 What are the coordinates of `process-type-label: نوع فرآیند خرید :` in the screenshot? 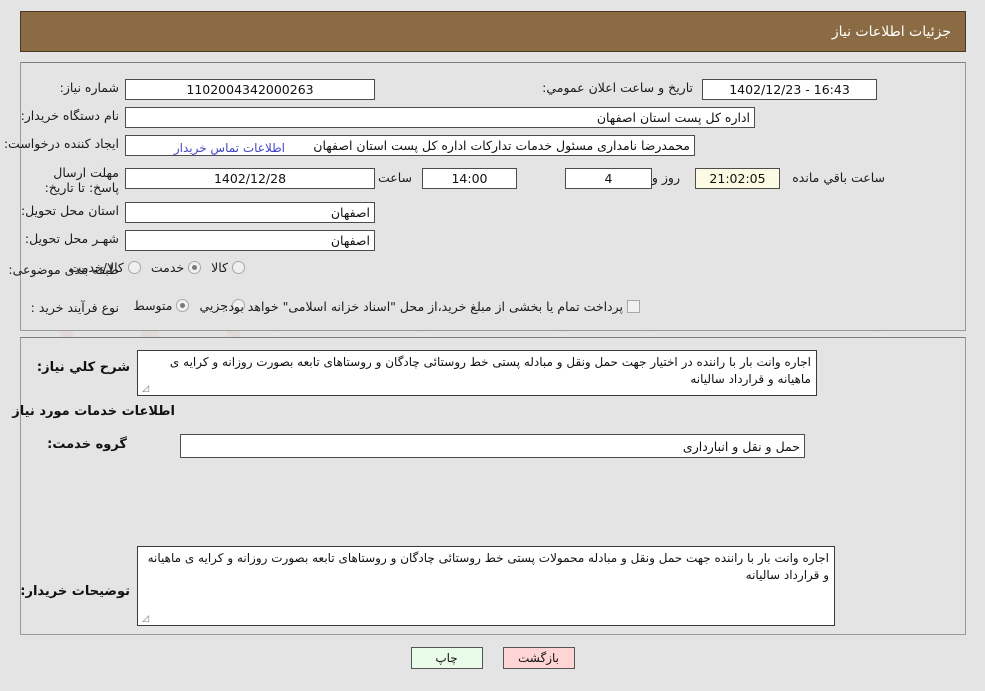 It's located at (74, 307).